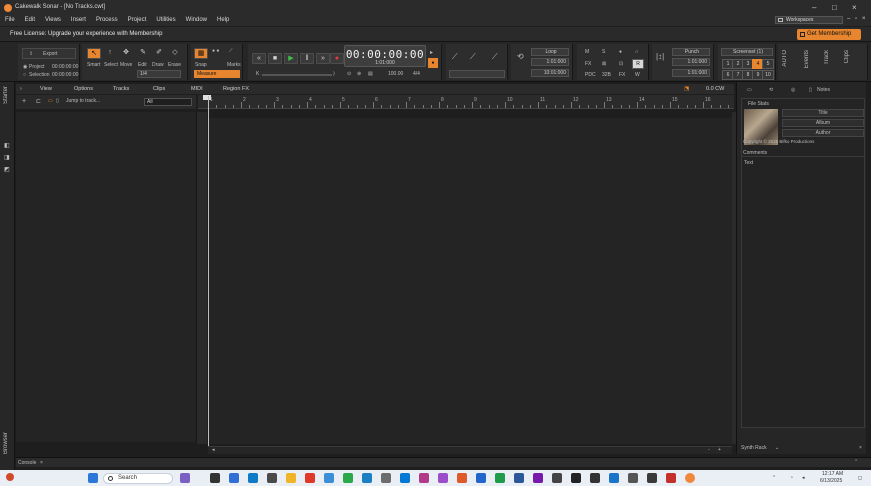 Image resolution: width=871 pixels, height=486 pixels. What do you see at coordinates (213, 450) in the screenshot?
I see `scroll-left-icon: ◂` at bounding box center [213, 450].